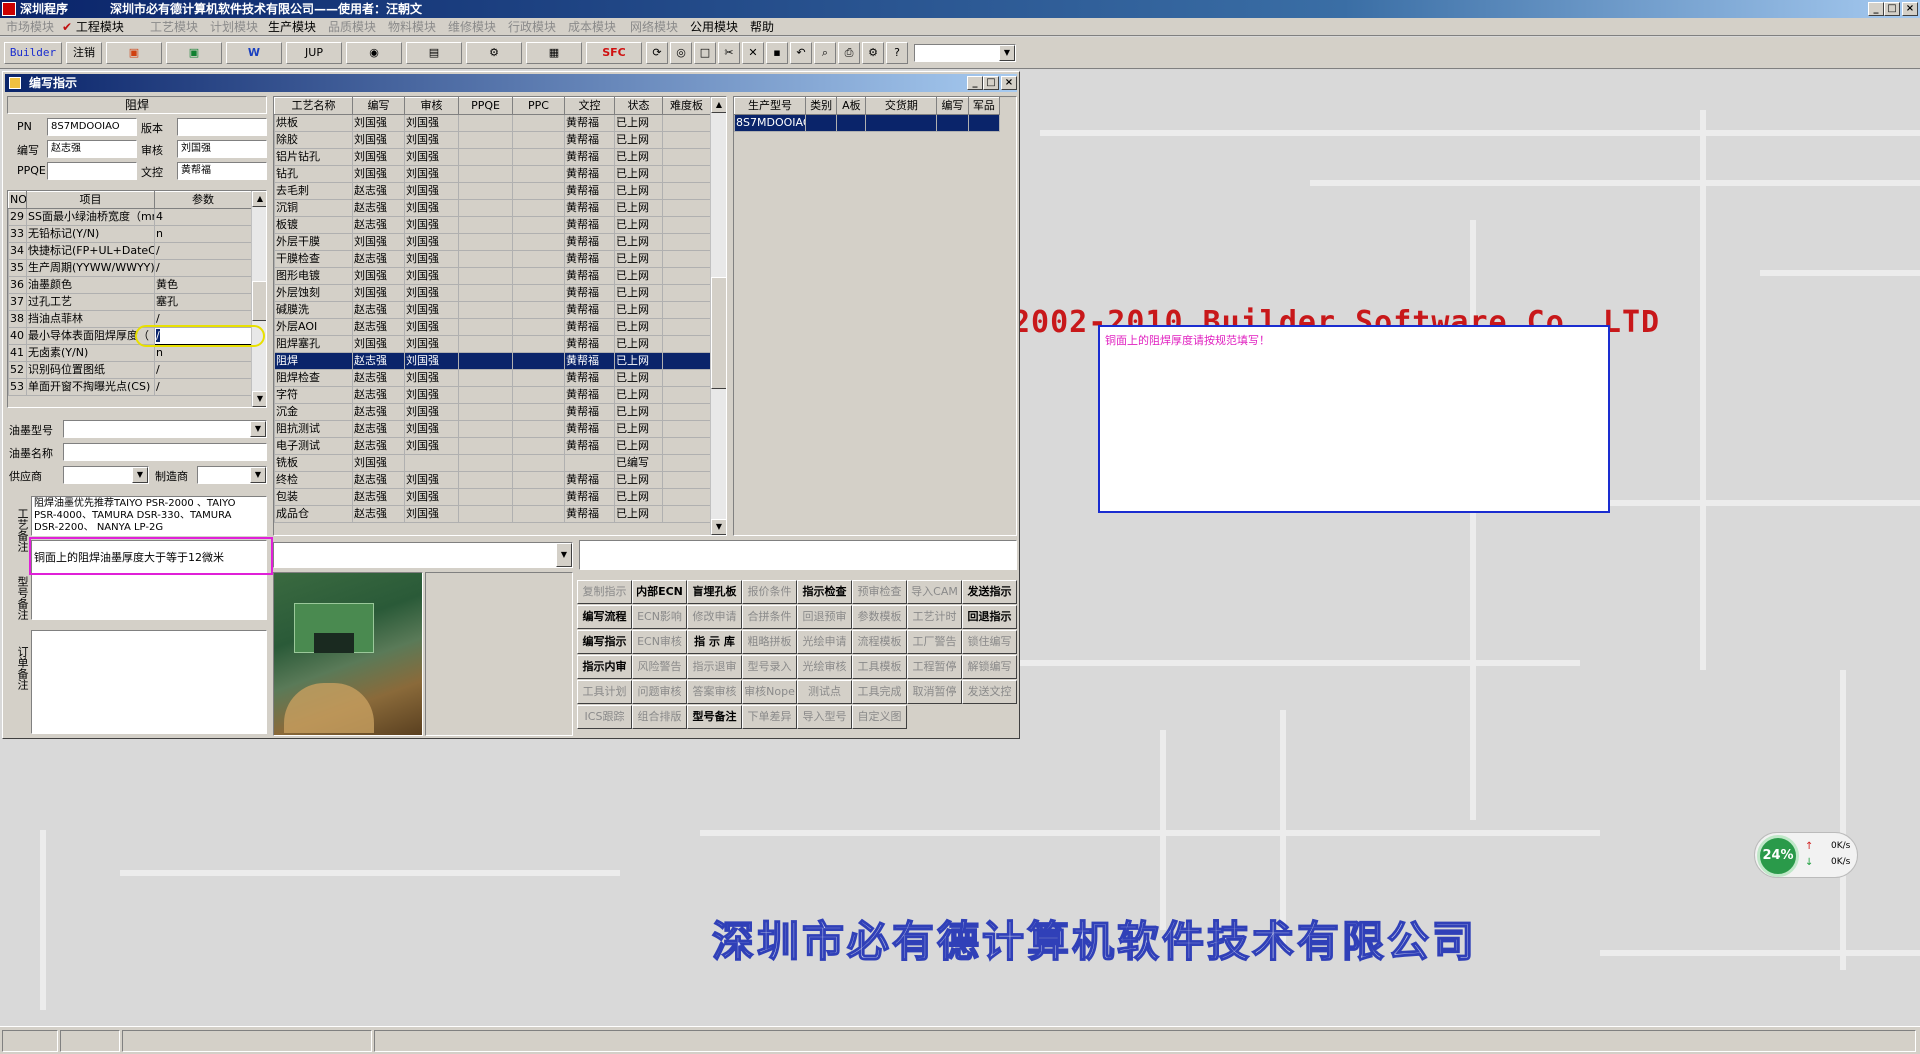 The height and width of the screenshot is (1054, 1920). What do you see at coordinates (258, 299) in the screenshot?
I see `params-scrollbar: ▲ ▼` at bounding box center [258, 299].